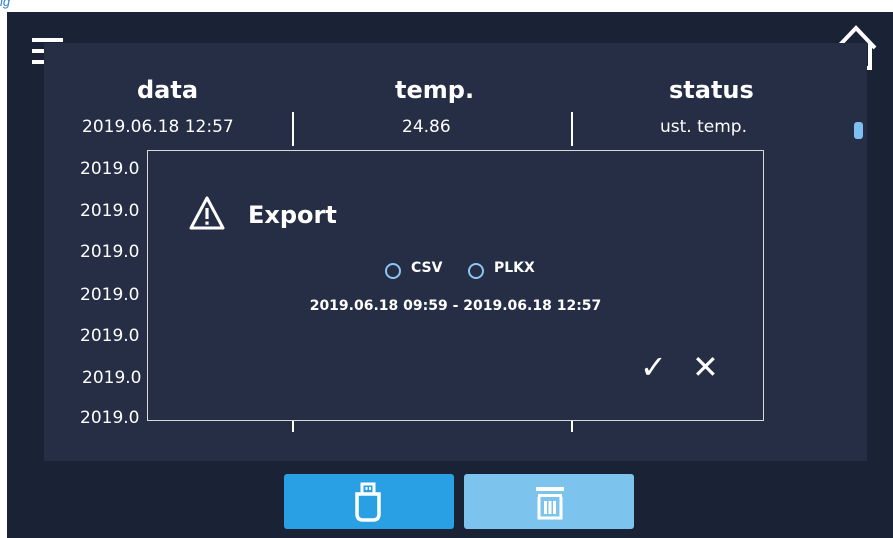 Image resolution: width=893 pixels, height=538 pixels. I want to click on dialog-title: Export, so click(292, 215).